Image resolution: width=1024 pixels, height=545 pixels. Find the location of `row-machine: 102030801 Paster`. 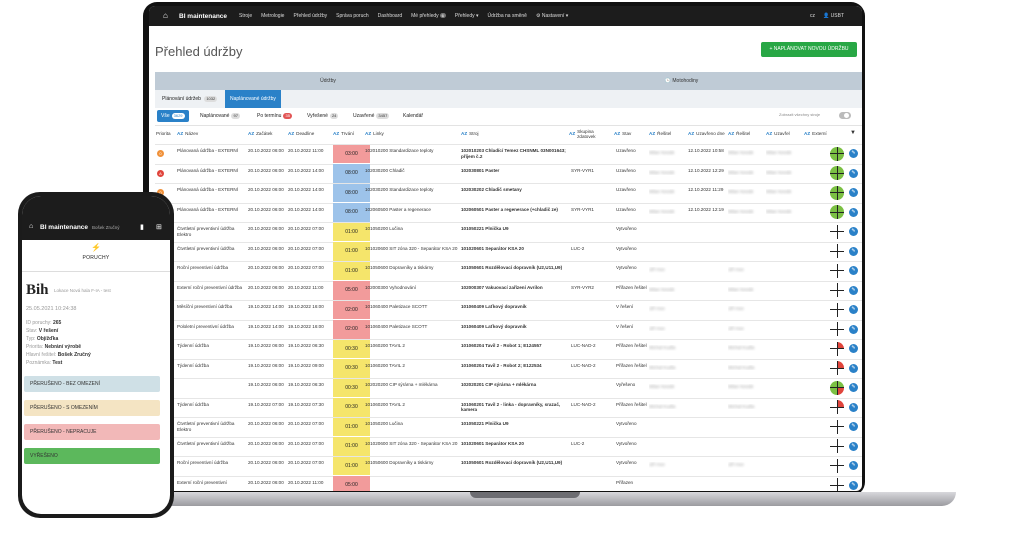

row-machine: 102030801 Paster is located at coordinates (480, 170).